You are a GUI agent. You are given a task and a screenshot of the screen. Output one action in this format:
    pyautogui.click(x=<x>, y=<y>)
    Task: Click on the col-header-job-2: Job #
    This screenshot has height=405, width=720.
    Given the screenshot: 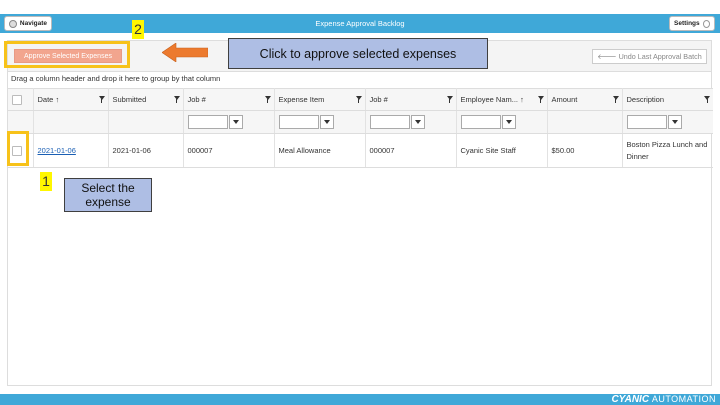 What is the action you would take?
    pyautogui.click(x=411, y=99)
    